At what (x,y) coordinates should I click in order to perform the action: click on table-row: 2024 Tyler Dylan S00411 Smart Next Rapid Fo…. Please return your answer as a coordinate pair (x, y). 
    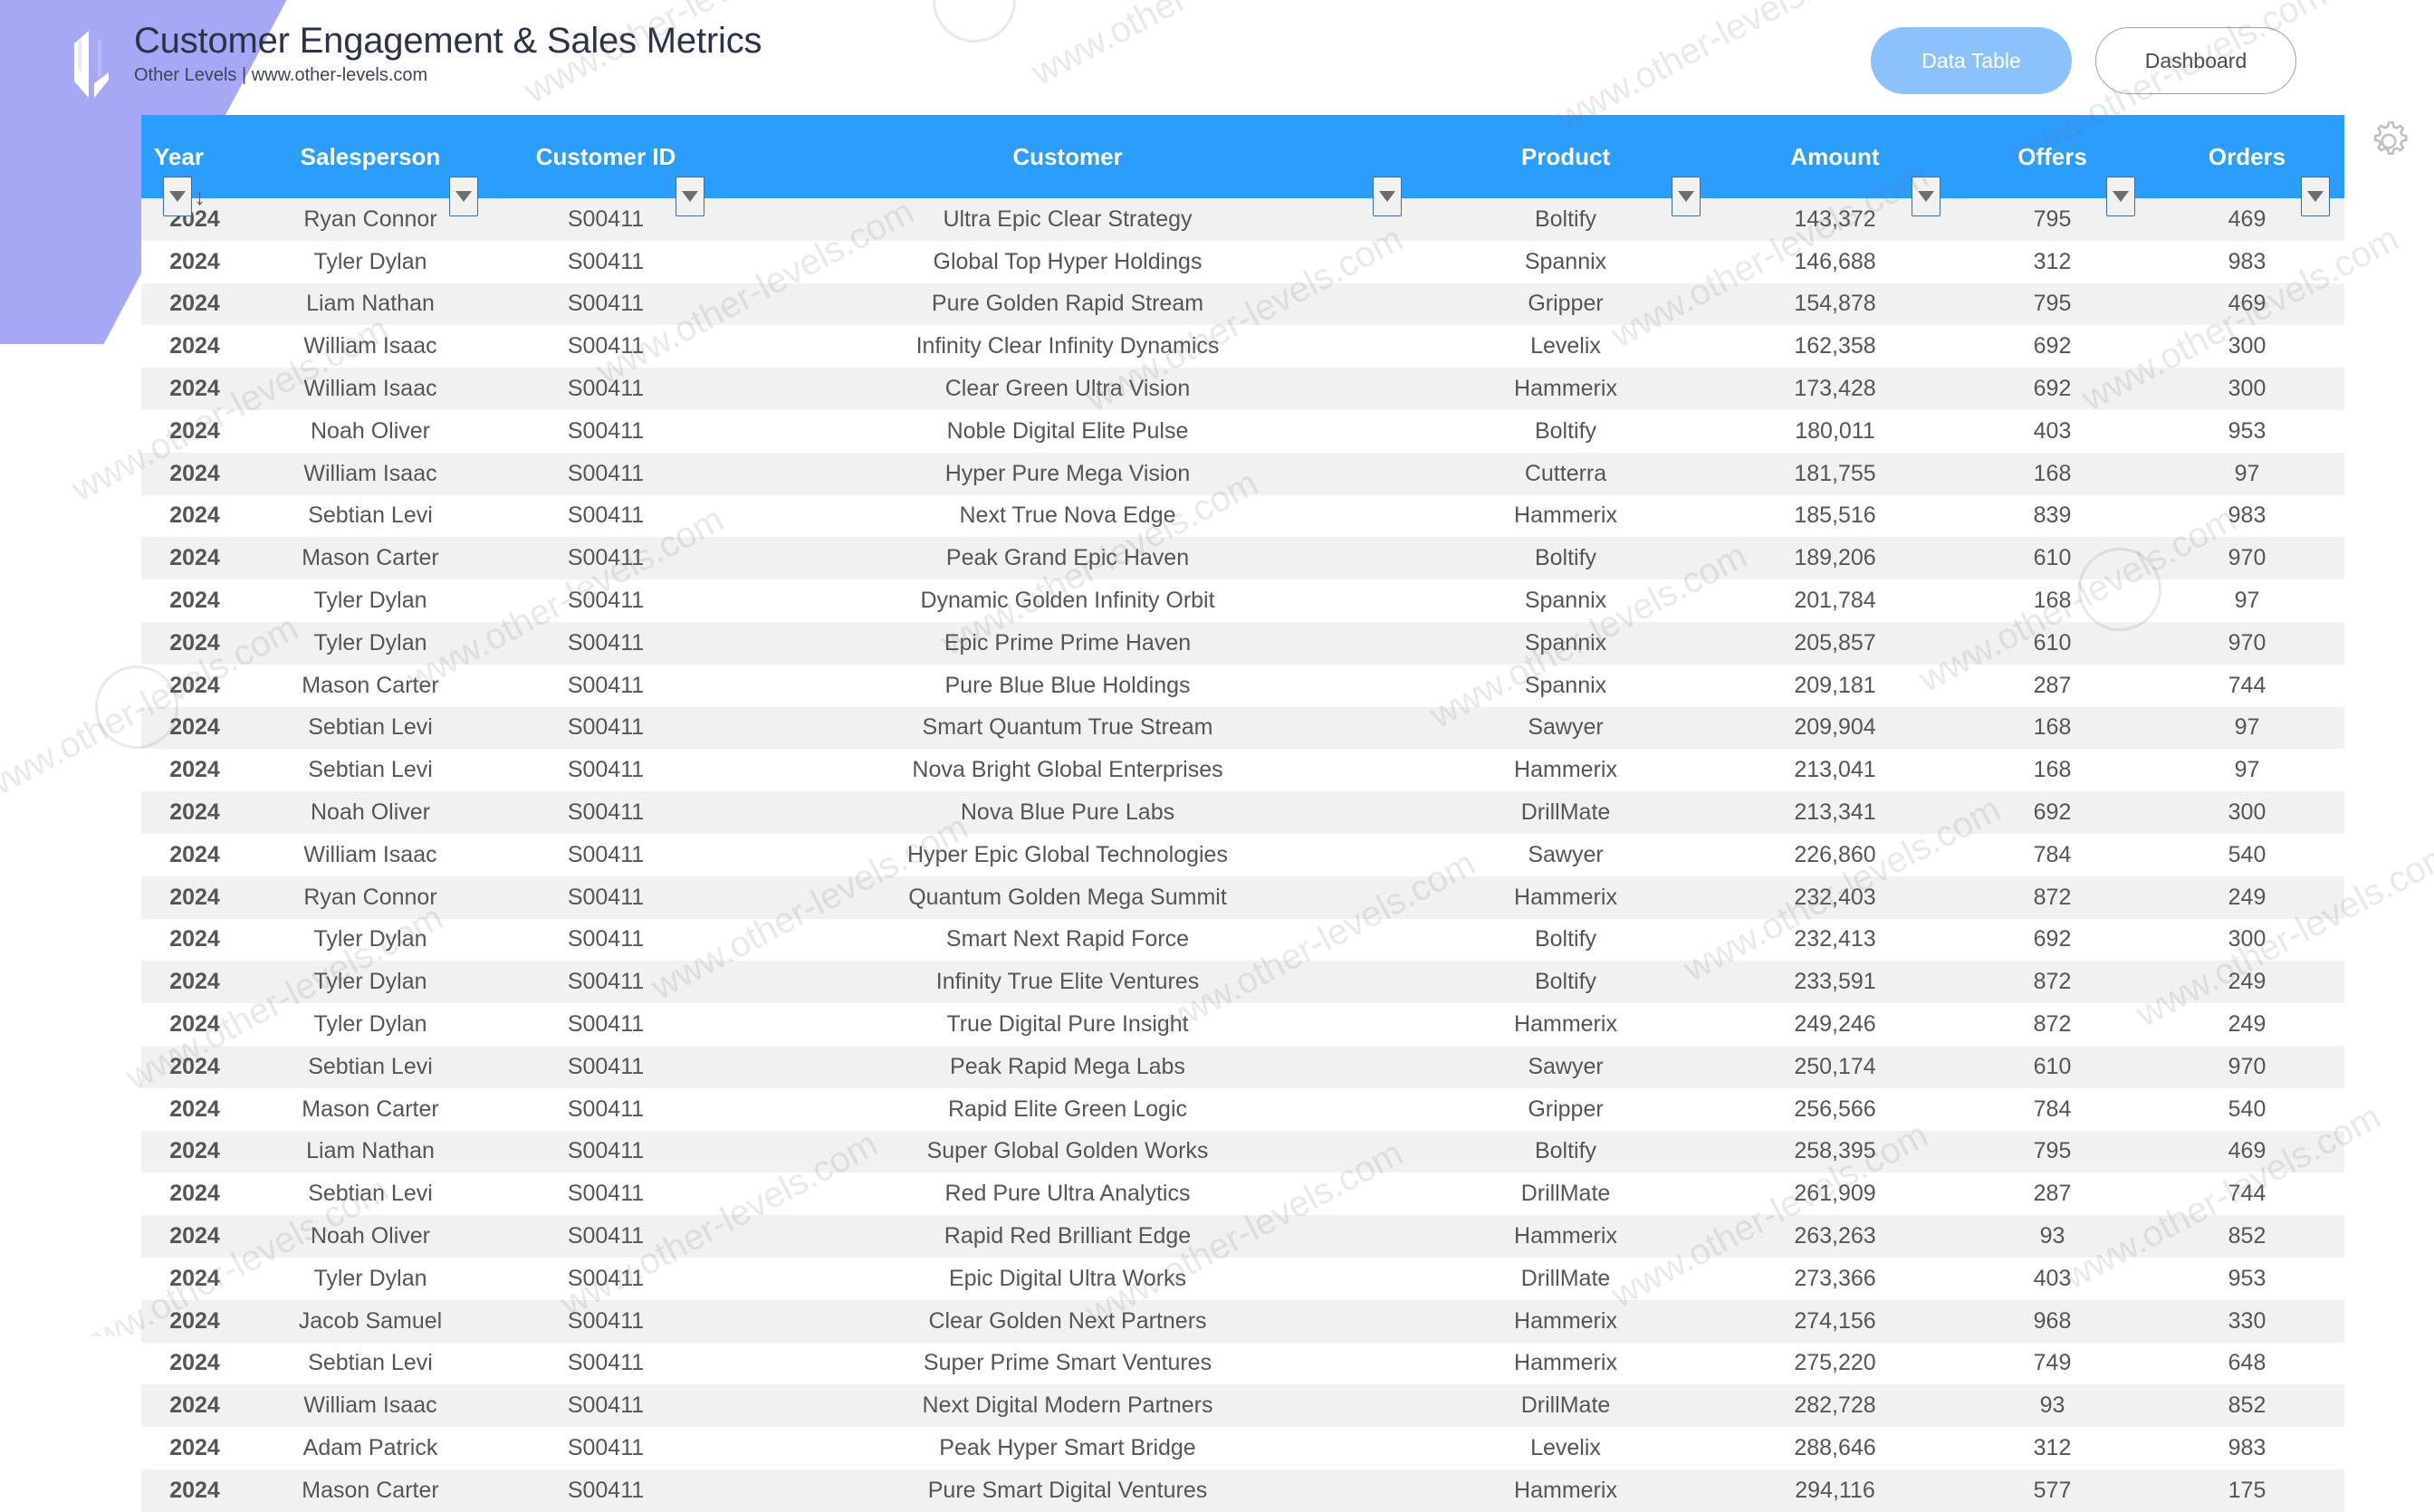
    Looking at the image, I should click on (1242, 940).